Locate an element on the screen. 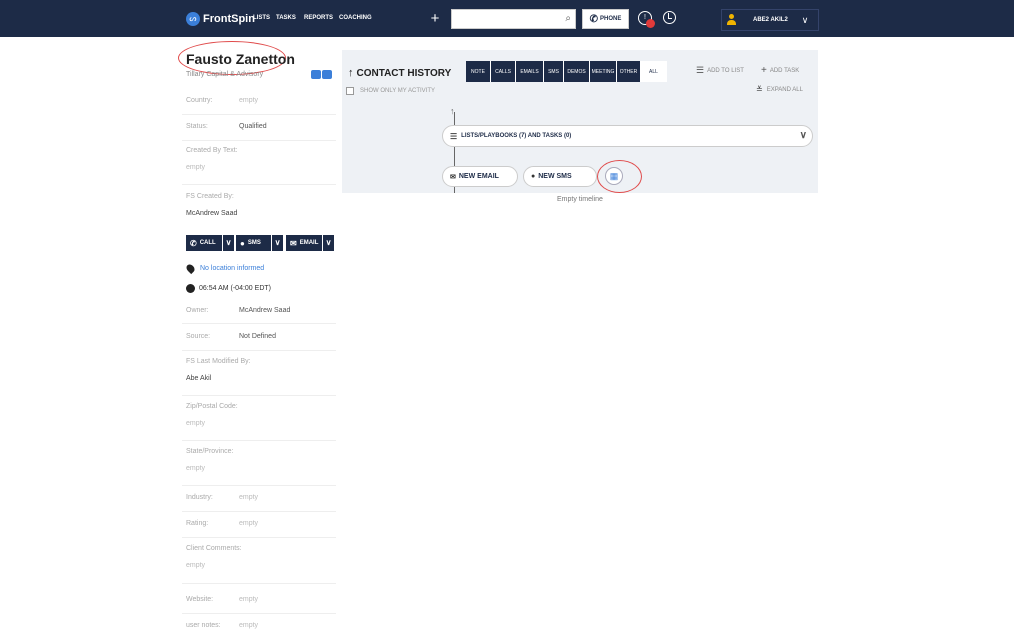 This screenshot has width=1020, height=638. field-website: Website: empty is located at coordinates (259, 601).